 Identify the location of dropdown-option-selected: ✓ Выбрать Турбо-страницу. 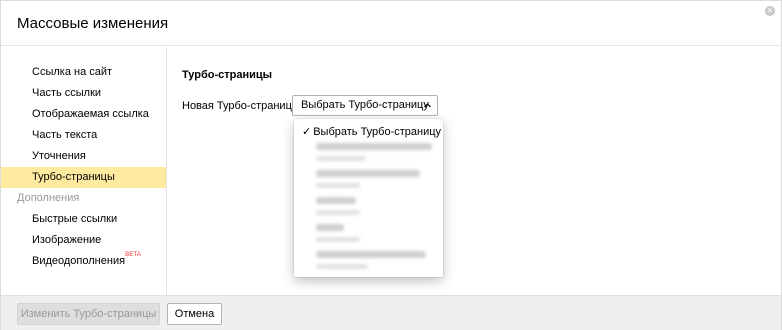
(371, 131).